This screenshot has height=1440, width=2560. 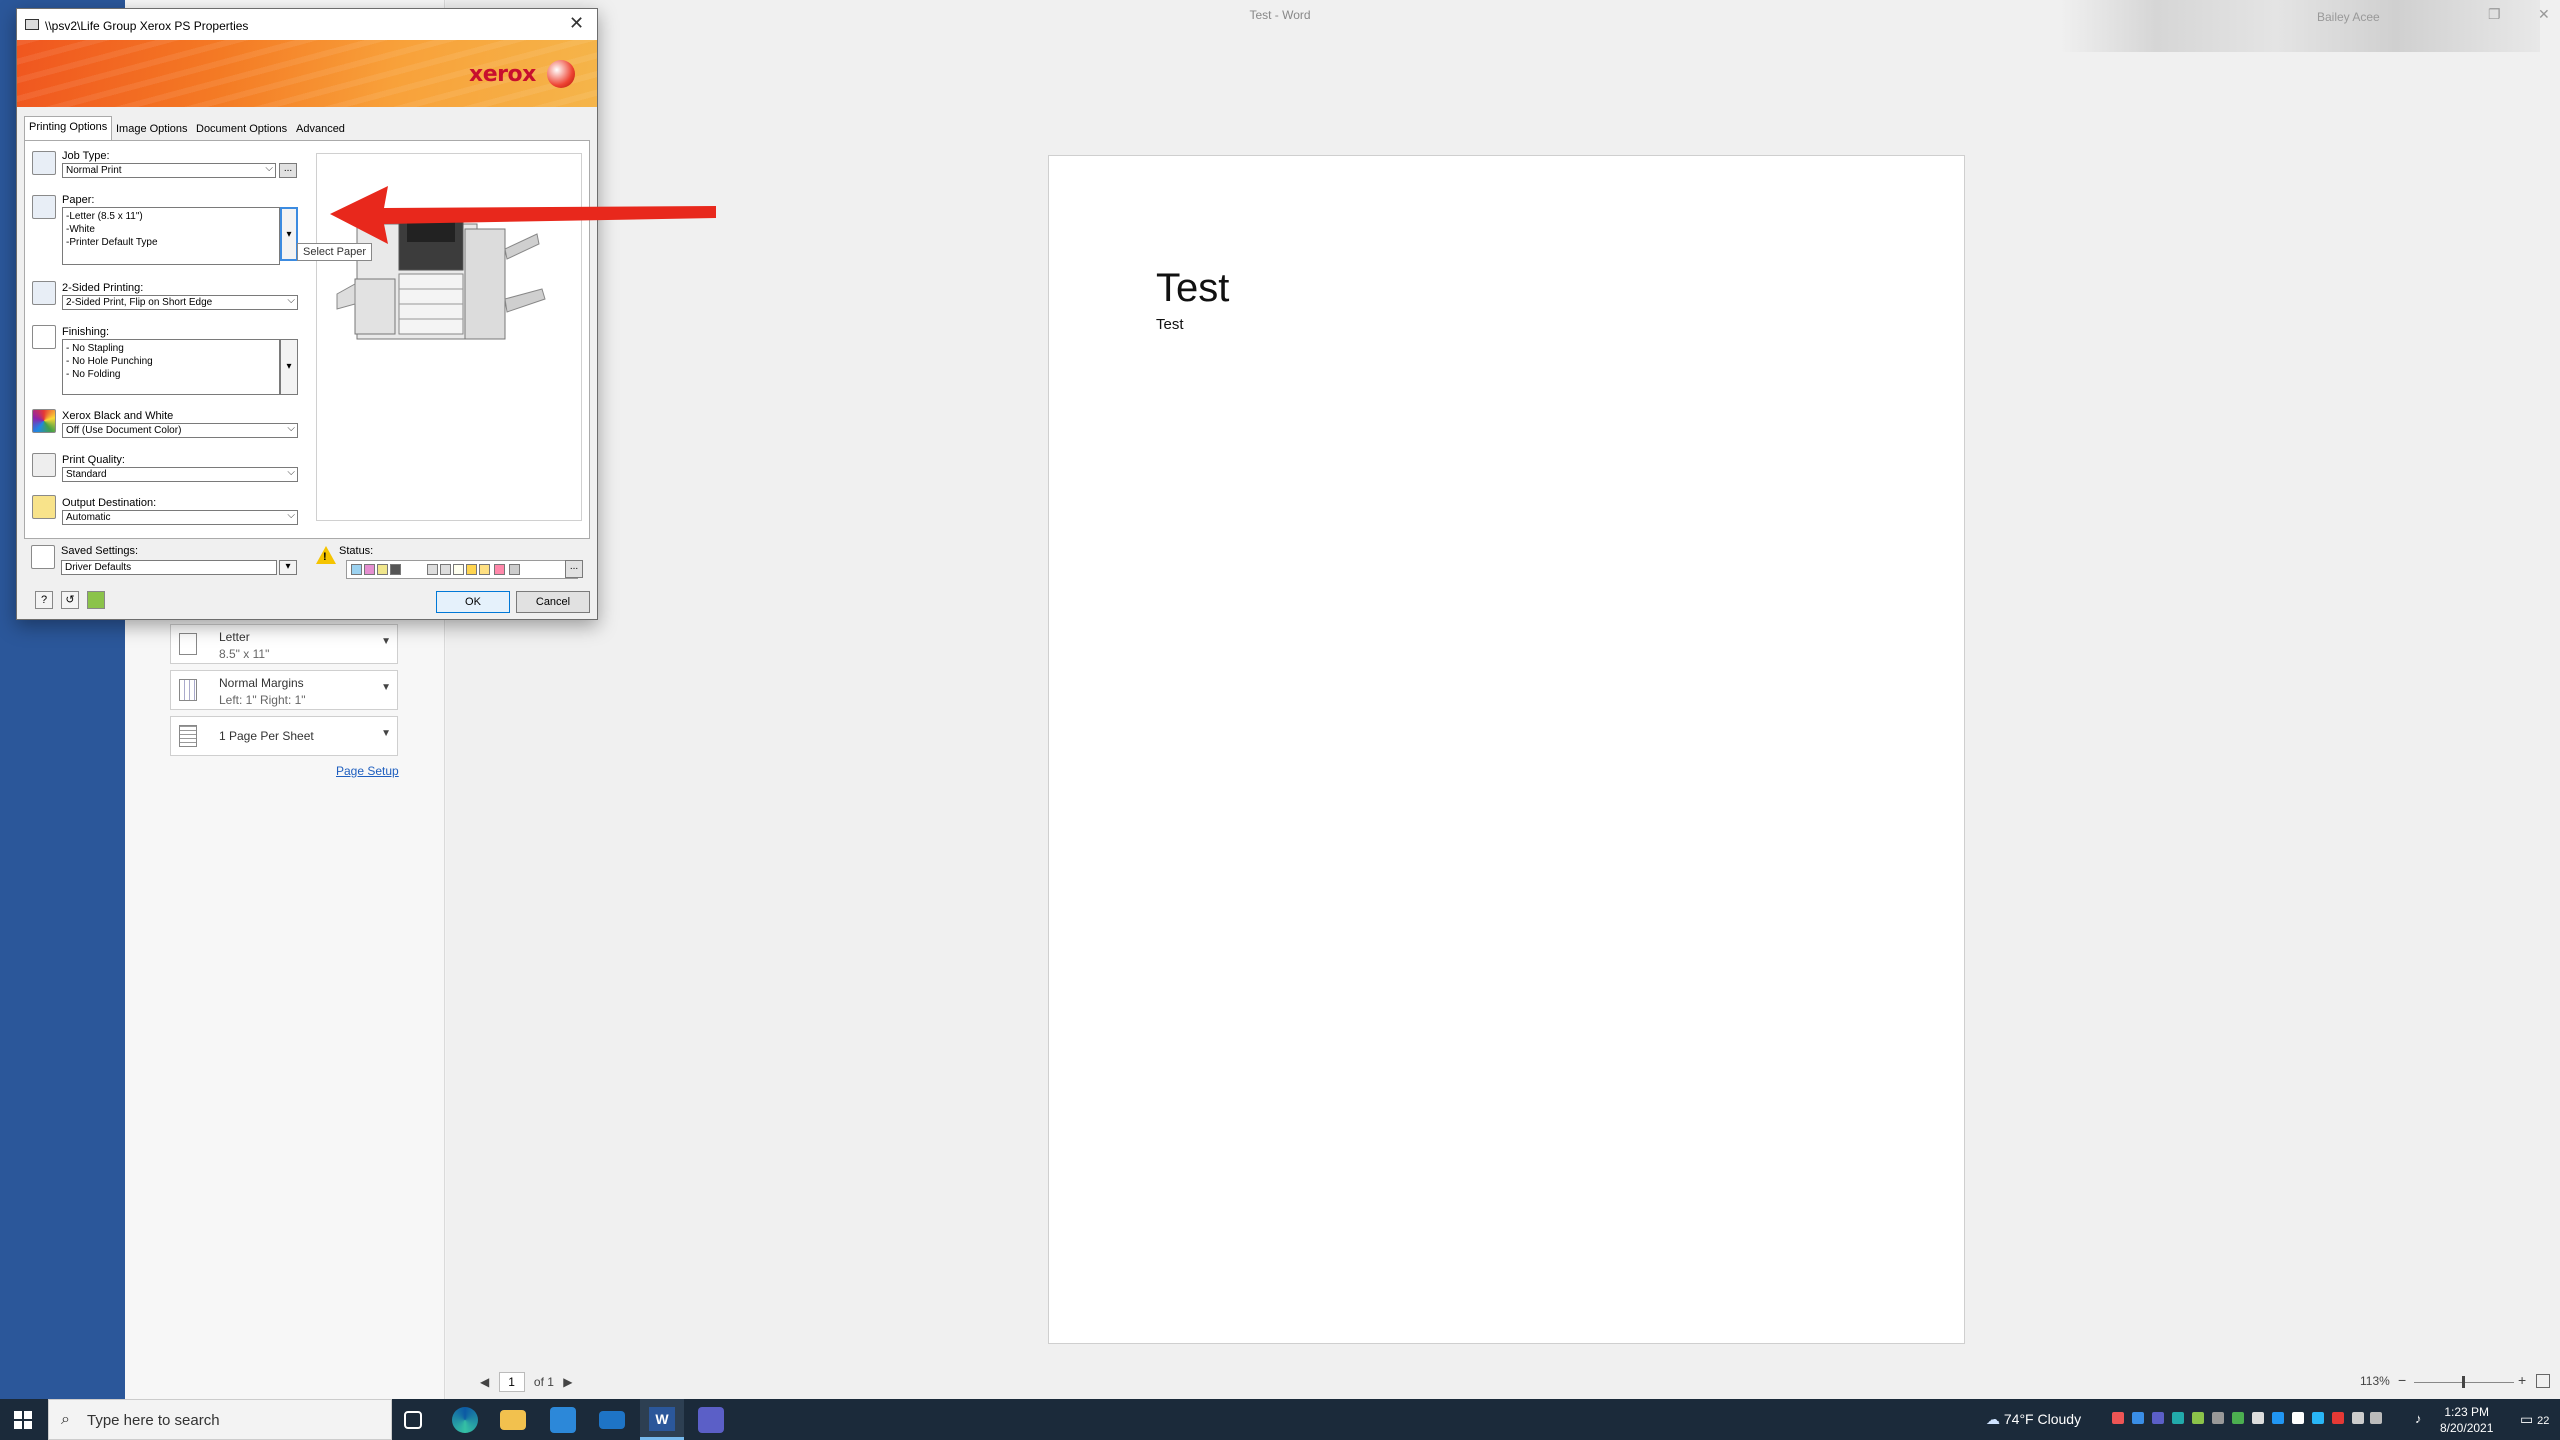 I want to click on zoom-level: 113%, so click(x=2375, y=1381).